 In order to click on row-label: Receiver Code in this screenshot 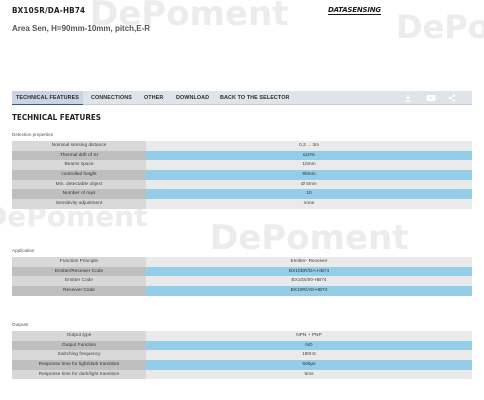, I will do `click(79, 291)`.